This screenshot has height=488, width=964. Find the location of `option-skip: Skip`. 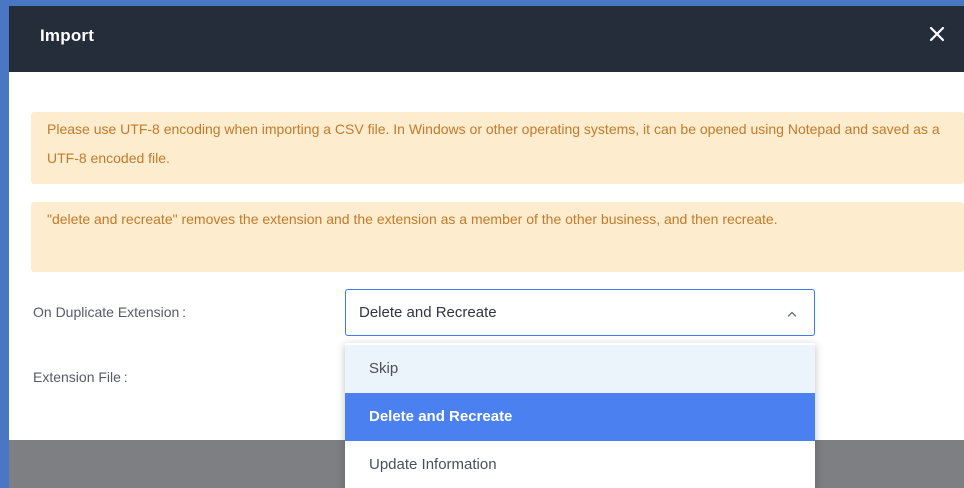

option-skip: Skip is located at coordinates (580, 369).